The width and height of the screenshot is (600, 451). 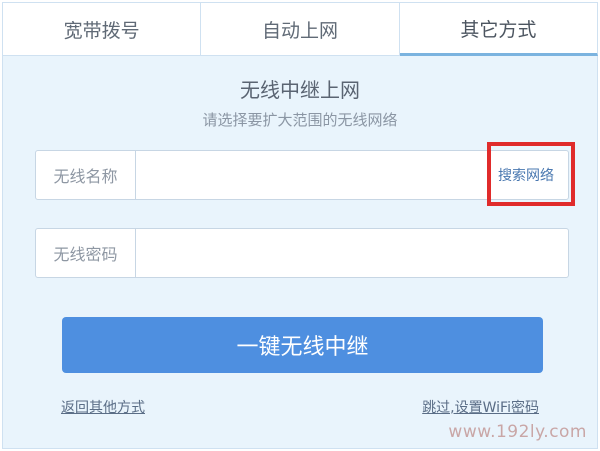 What do you see at coordinates (103, 407) in the screenshot?
I see `back-to-other-methods-link: 返回其他方式` at bounding box center [103, 407].